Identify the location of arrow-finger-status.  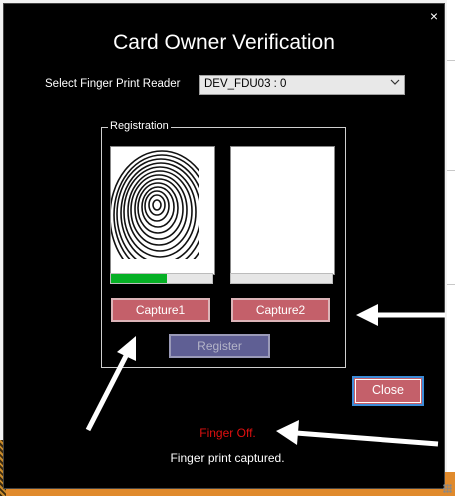
(367, 438).